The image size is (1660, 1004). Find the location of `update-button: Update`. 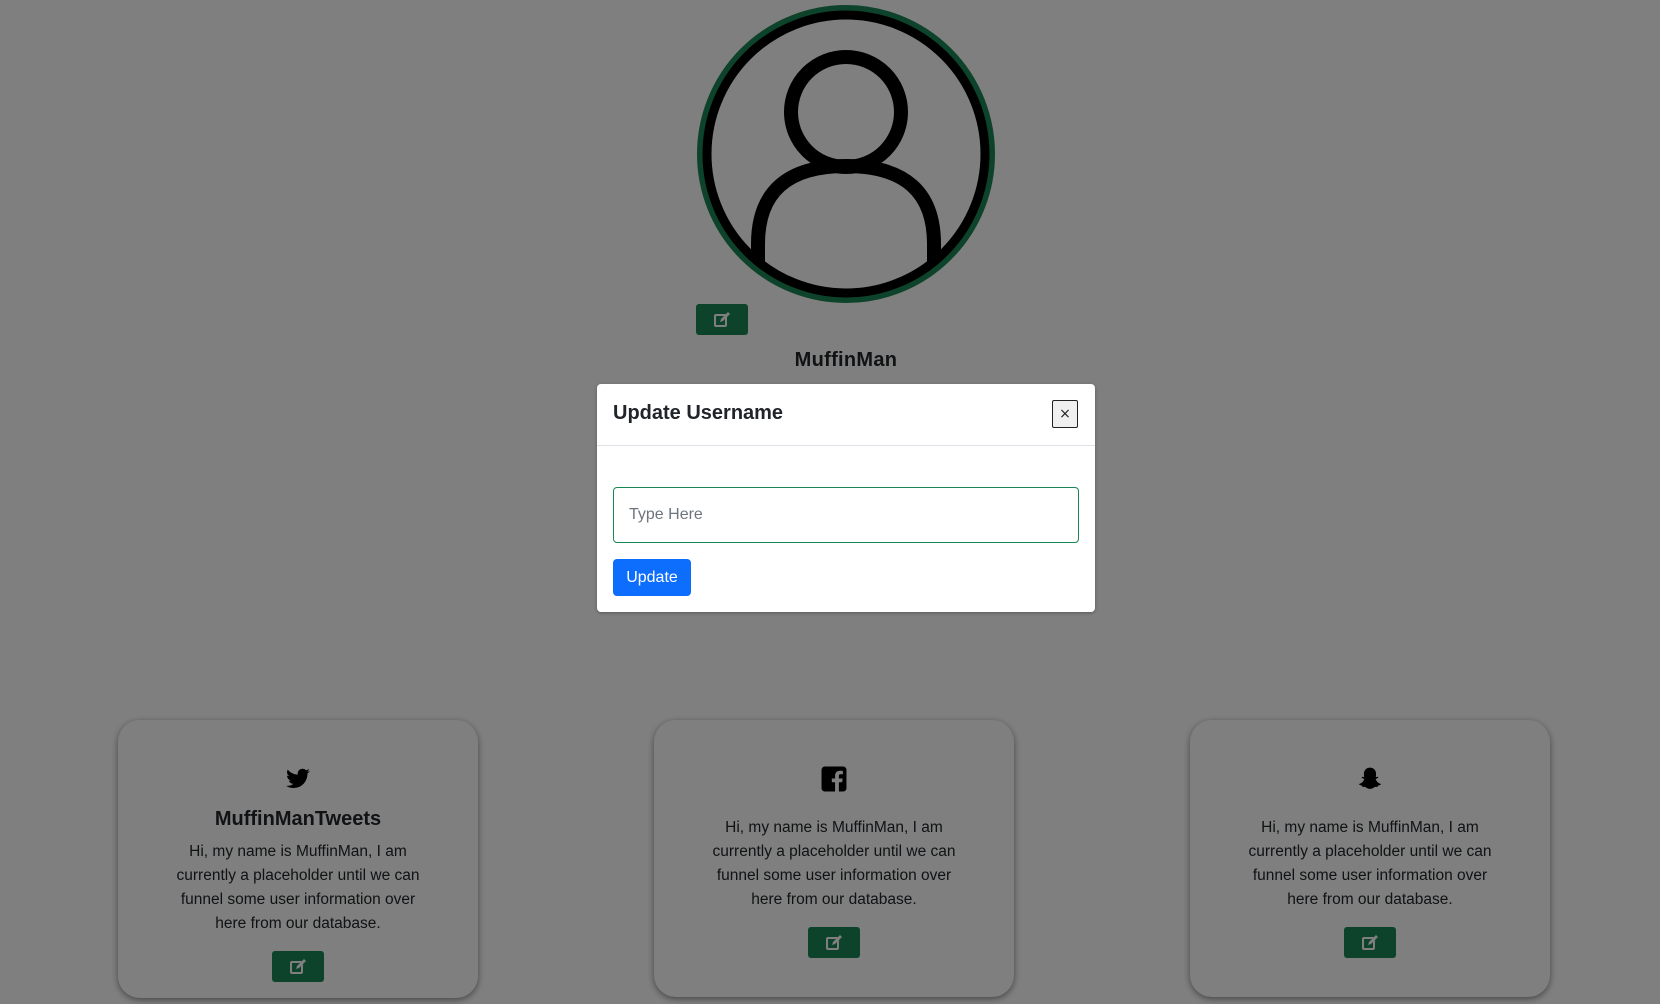

update-button: Update is located at coordinates (652, 577).